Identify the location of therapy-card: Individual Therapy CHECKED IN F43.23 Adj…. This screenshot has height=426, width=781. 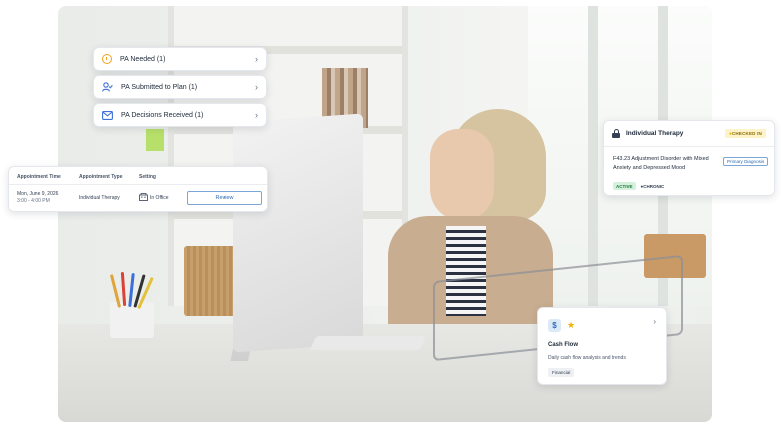
(689, 158).